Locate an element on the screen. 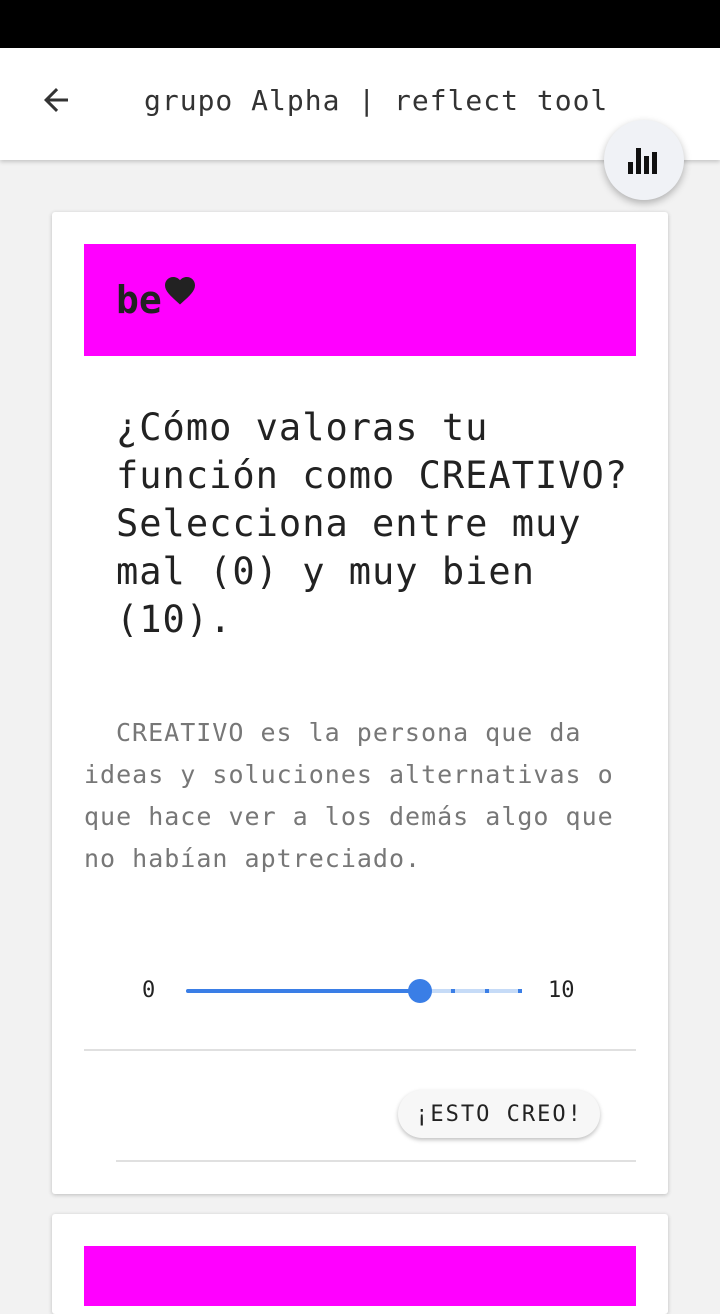 The image size is (720, 1314). rating-slider is located at coordinates (354, 991).